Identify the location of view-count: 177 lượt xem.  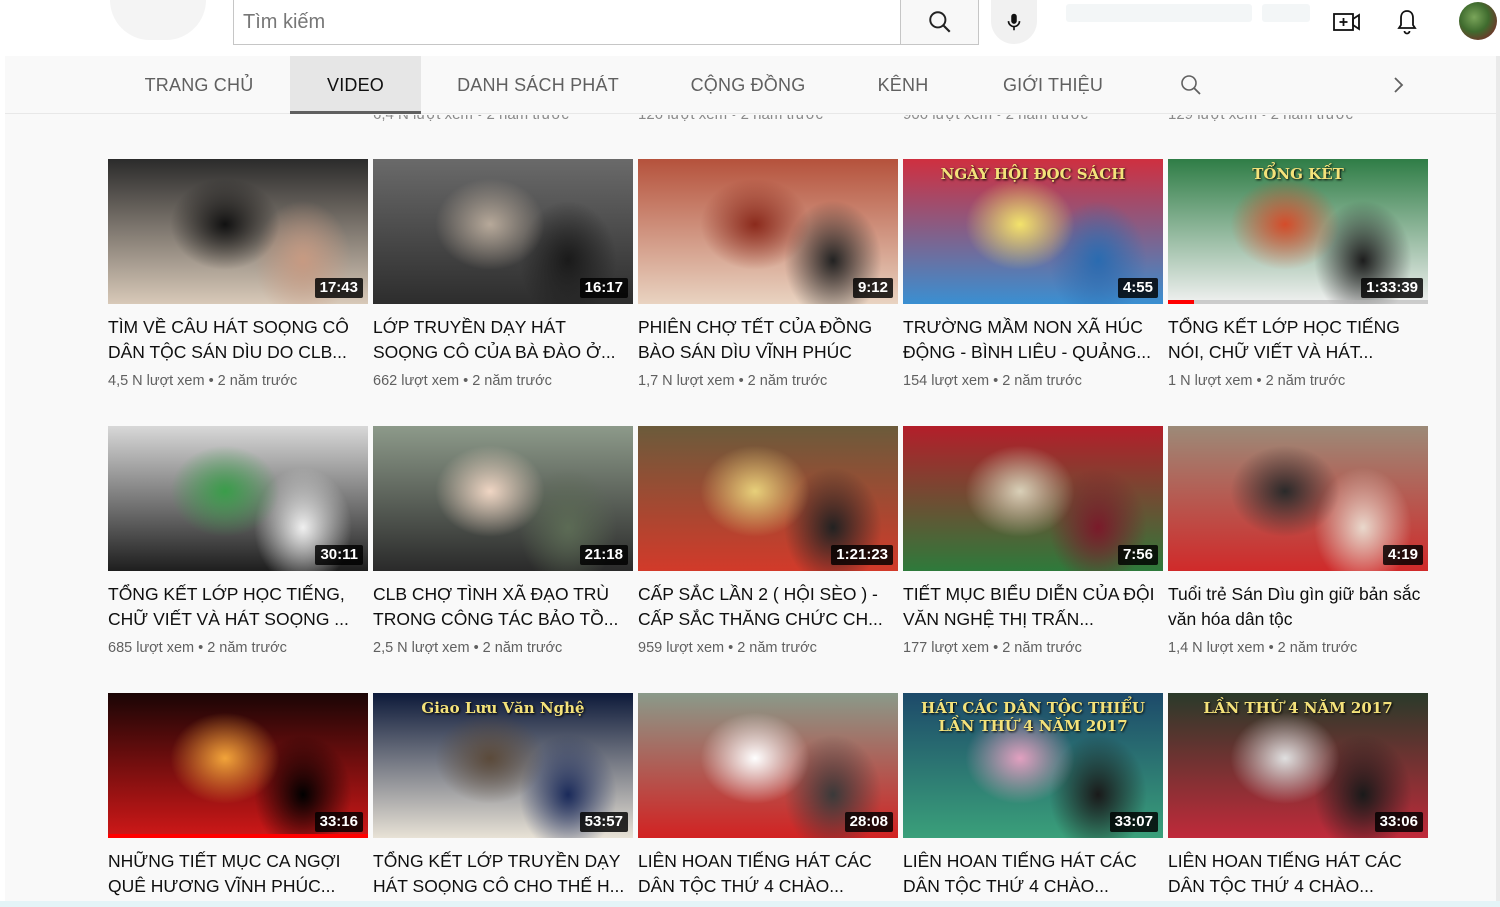
(946, 648).